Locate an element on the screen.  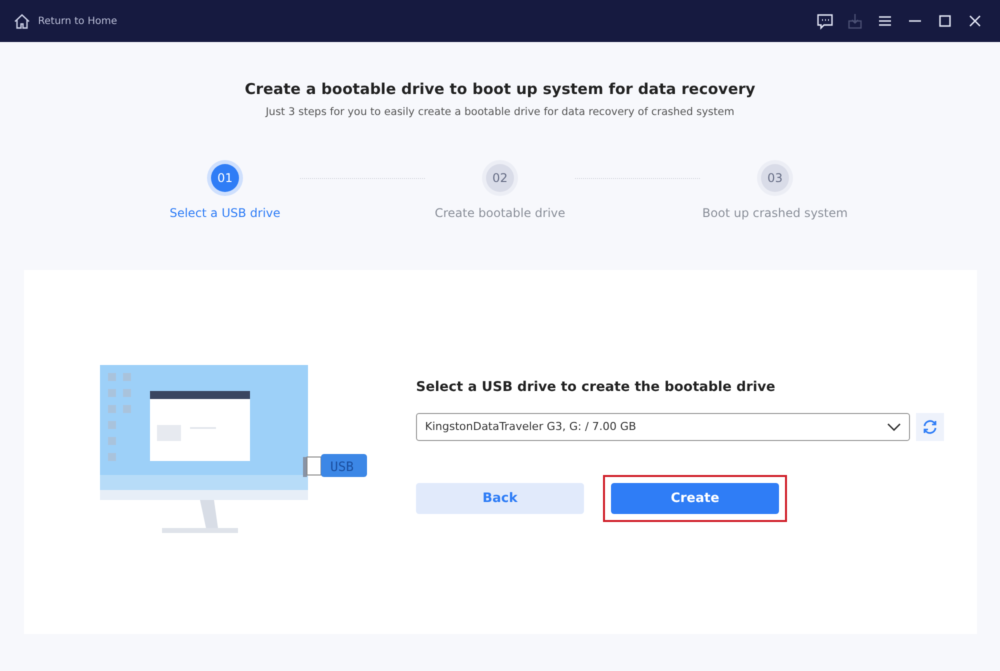
home-icon is located at coordinates (22, 21).